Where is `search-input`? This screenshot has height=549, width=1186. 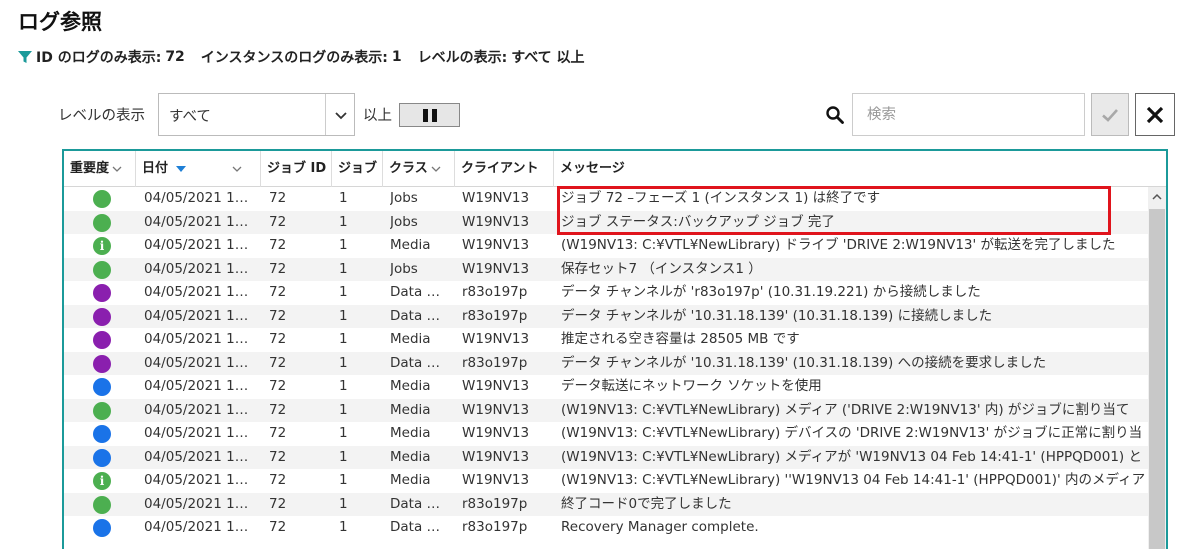
search-input is located at coordinates (968, 114).